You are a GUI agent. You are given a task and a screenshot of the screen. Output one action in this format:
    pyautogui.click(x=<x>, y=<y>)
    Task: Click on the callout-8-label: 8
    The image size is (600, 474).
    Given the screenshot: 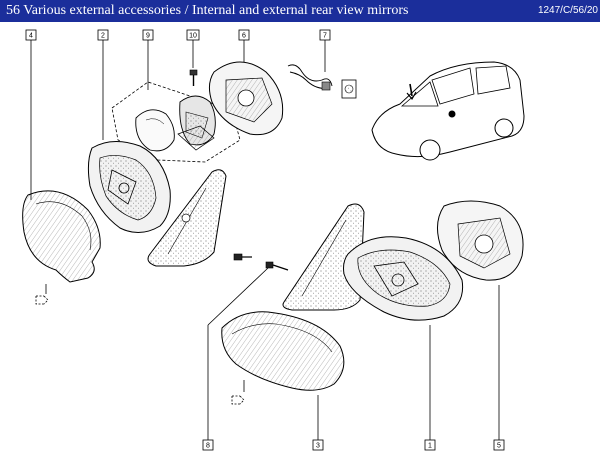 What is the action you would take?
    pyautogui.click(x=208, y=446)
    